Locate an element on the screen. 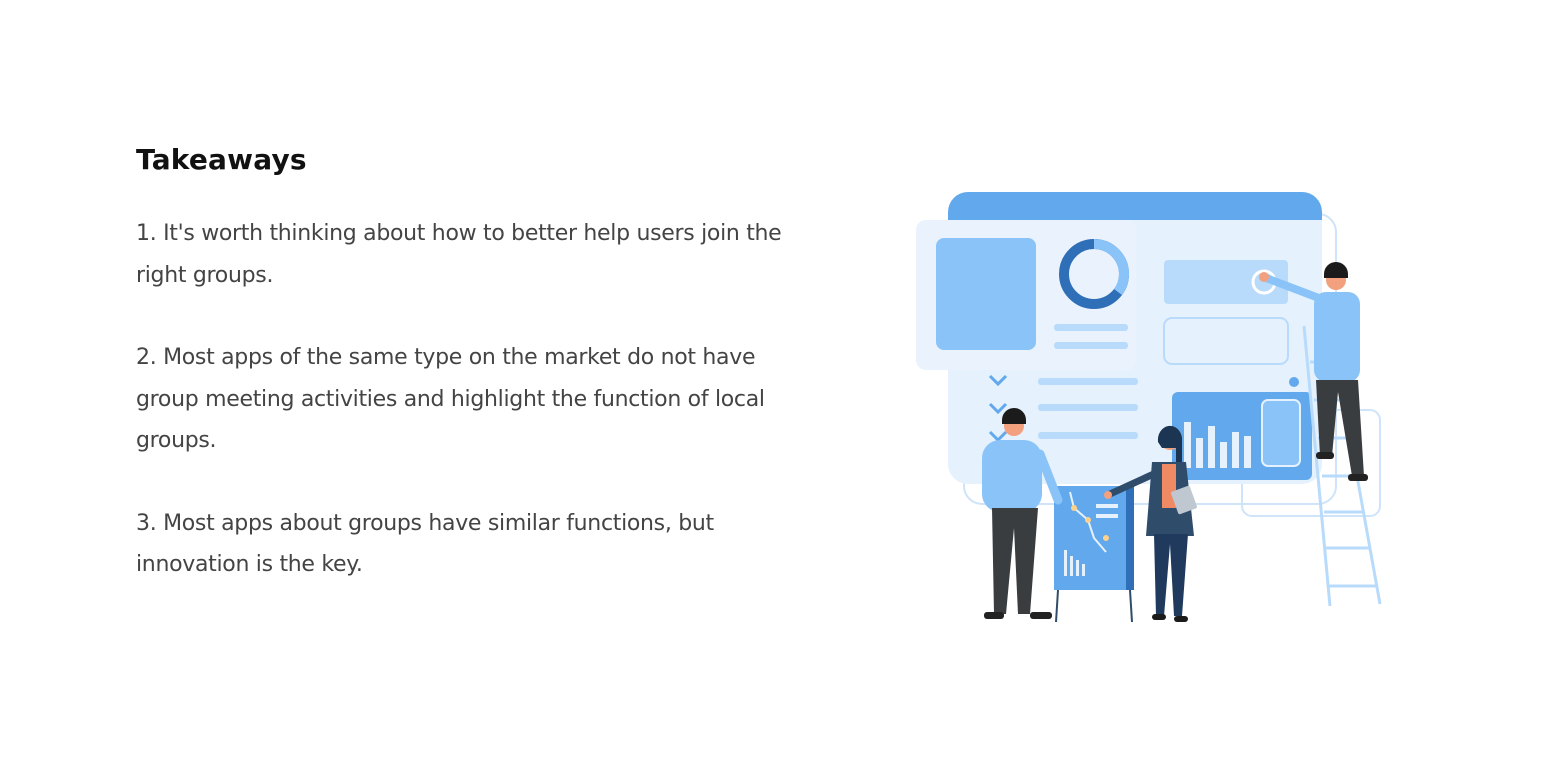 The height and width of the screenshot is (782, 1544). section-title: Takeaways is located at coordinates (221, 159).